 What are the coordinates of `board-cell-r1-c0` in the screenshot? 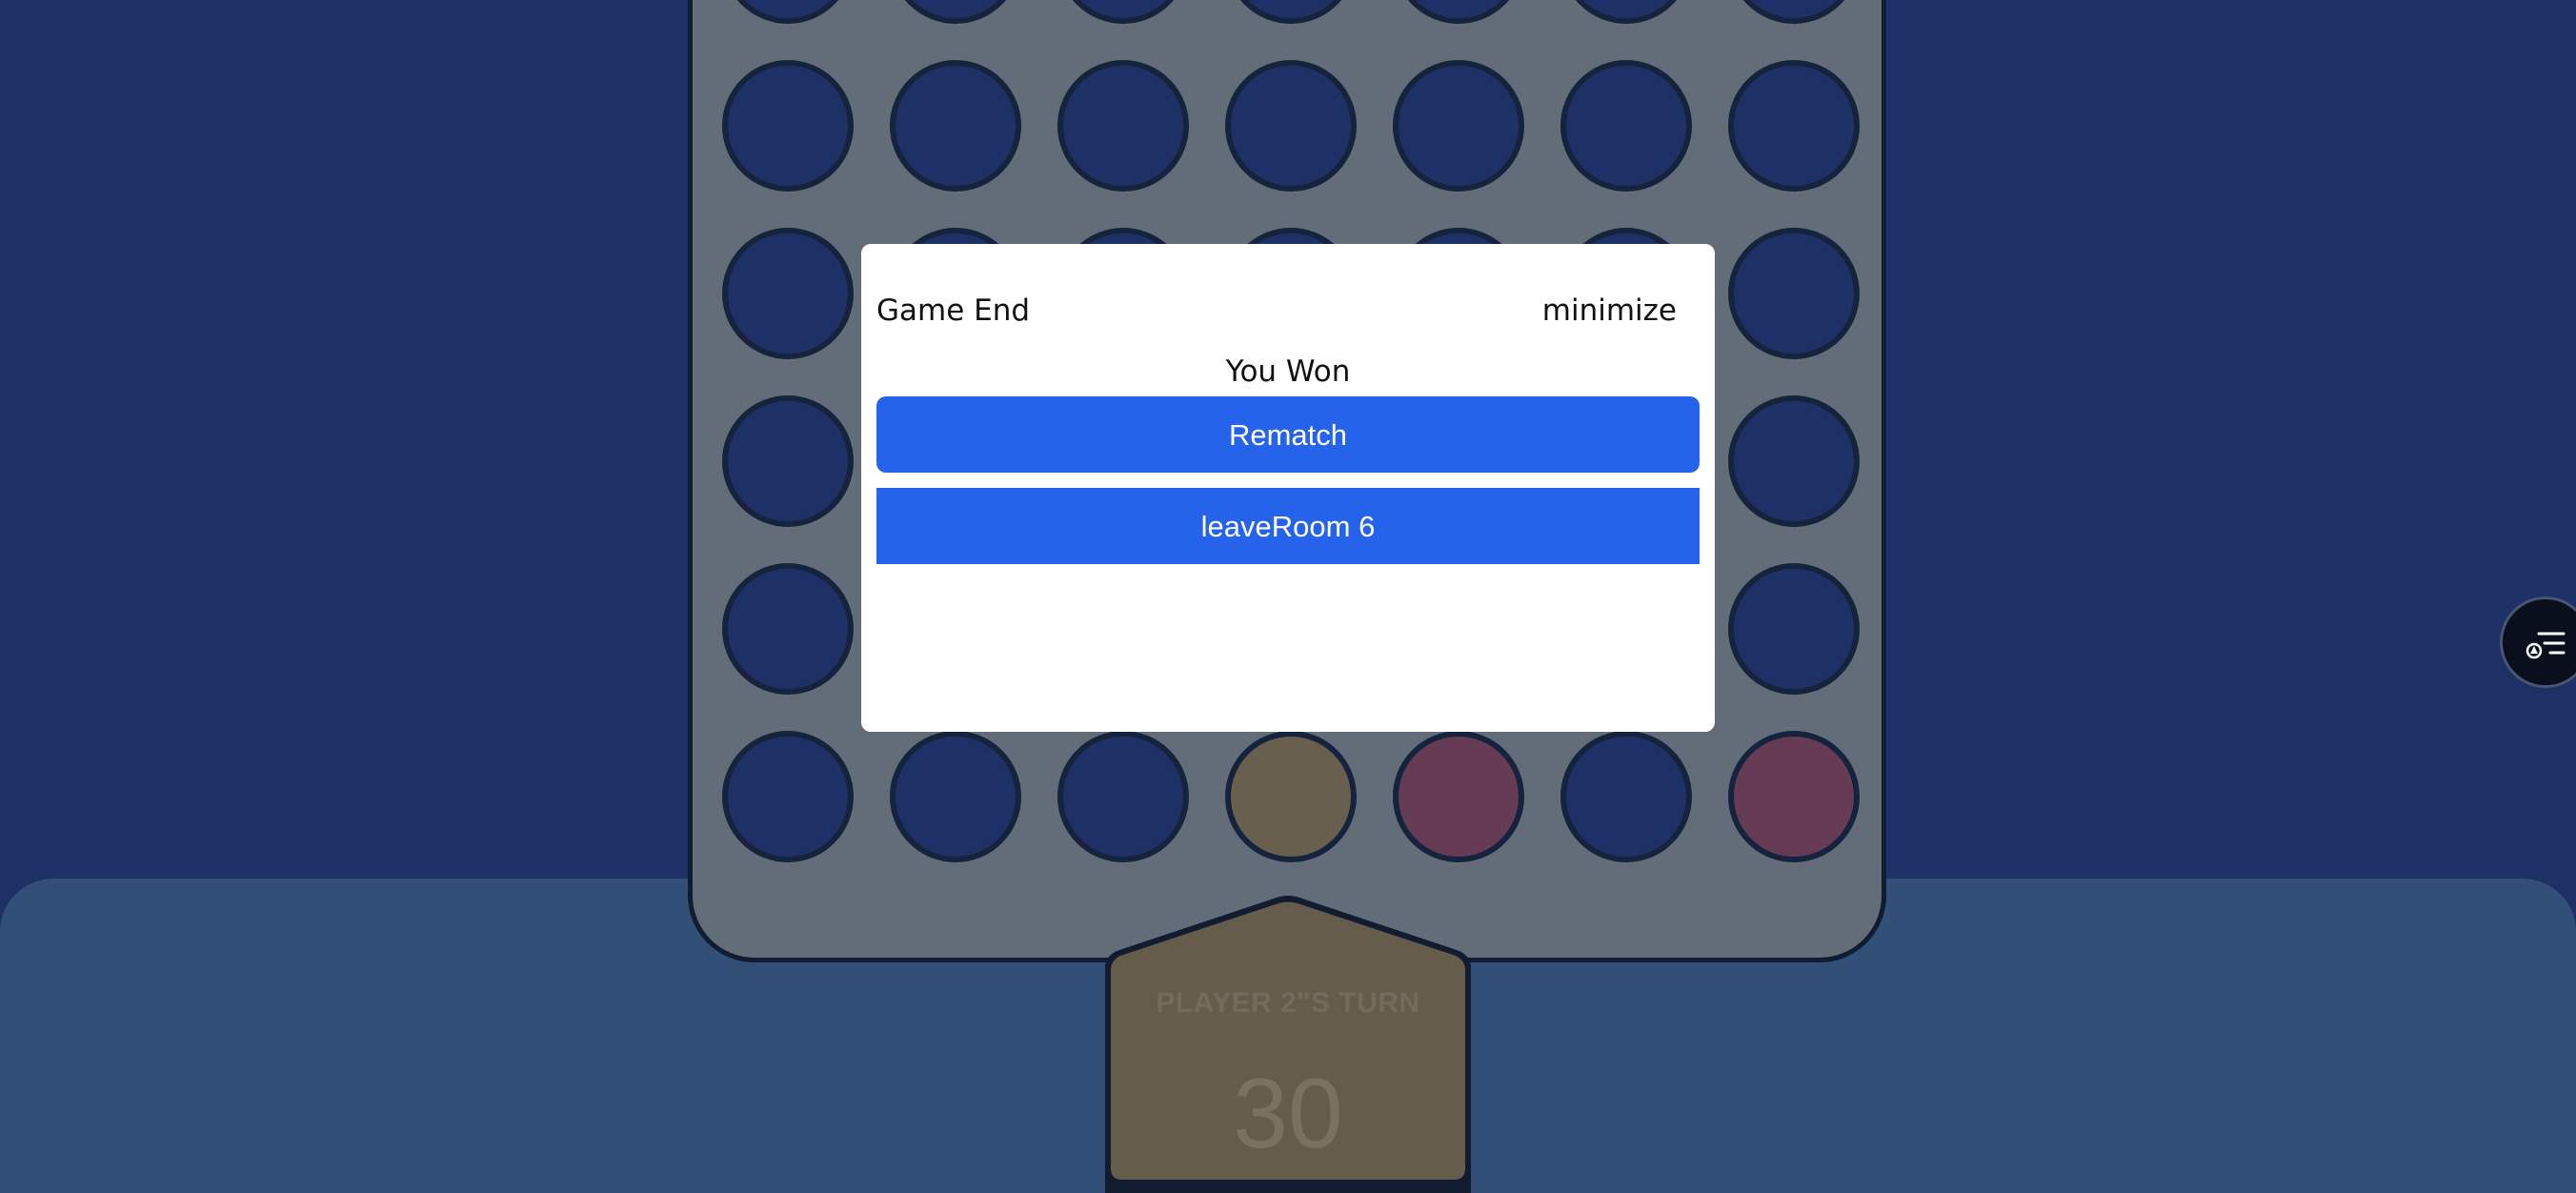 It's located at (788, 126).